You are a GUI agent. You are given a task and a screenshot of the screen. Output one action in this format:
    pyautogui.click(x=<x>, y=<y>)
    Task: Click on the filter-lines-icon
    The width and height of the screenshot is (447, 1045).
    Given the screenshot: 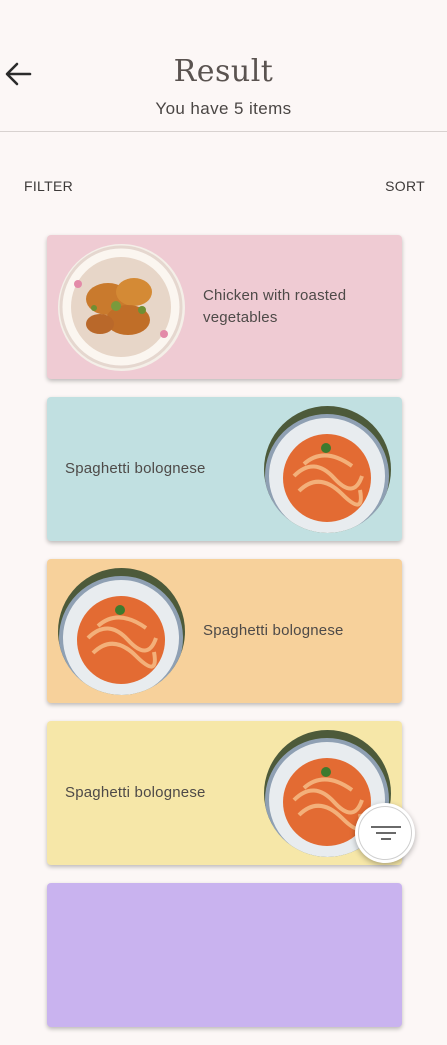 What is the action you would take?
    pyautogui.click(x=386, y=833)
    